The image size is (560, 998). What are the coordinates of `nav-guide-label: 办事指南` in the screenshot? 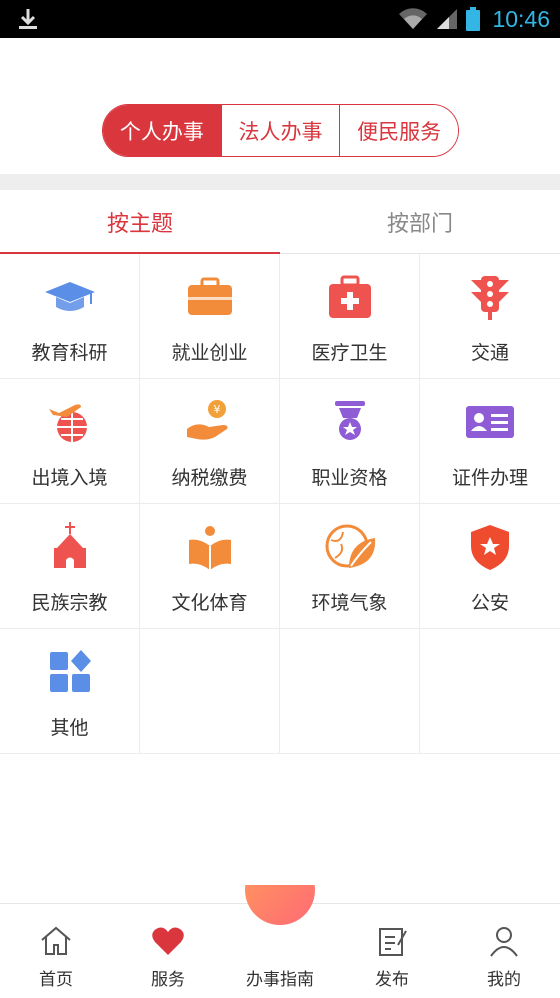 It's located at (280, 980).